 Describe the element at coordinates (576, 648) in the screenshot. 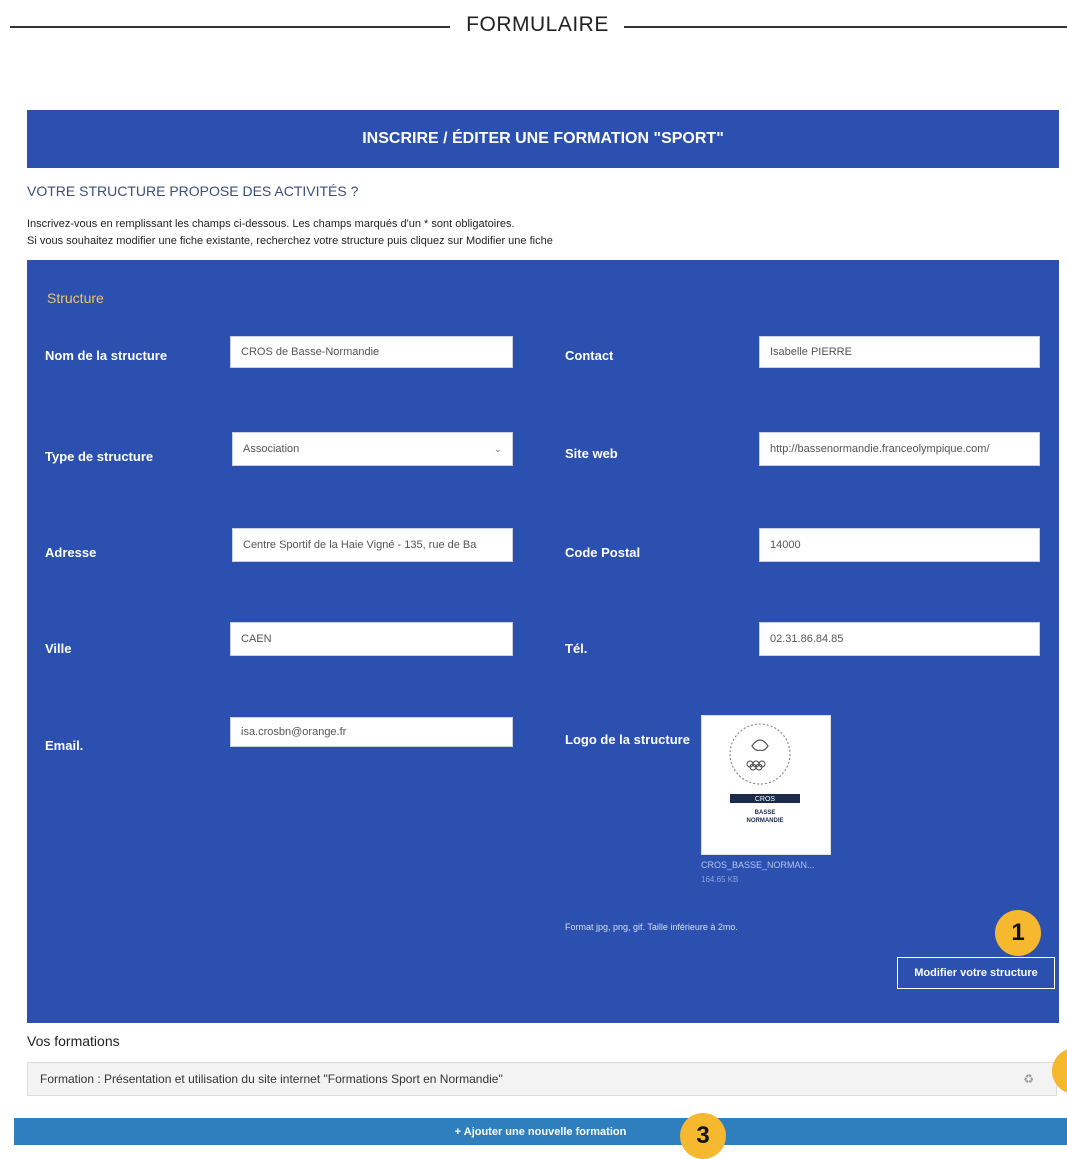

I see `label-tel: Tél.` at that location.